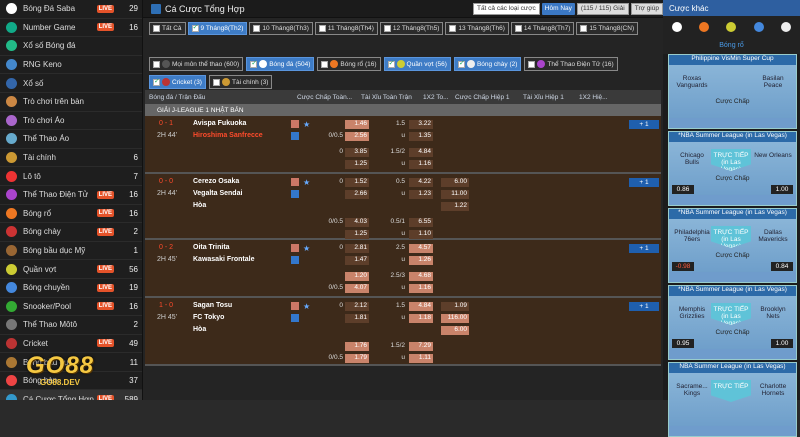 This screenshot has height=437, width=800. What do you see at coordinates (421, 358) in the screenshot?
I see `over-under-odd: 1.11` at bounding box center [421, 358].